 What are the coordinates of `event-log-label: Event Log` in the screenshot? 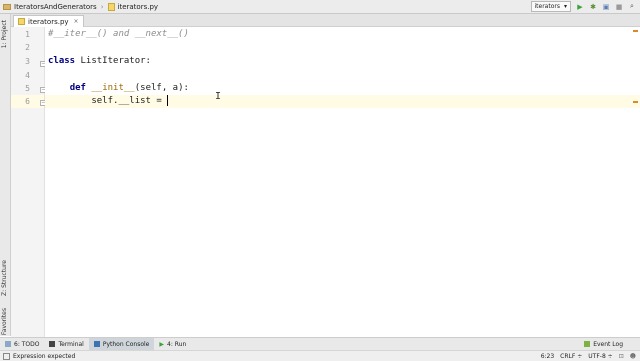 It's located at (608, 344).